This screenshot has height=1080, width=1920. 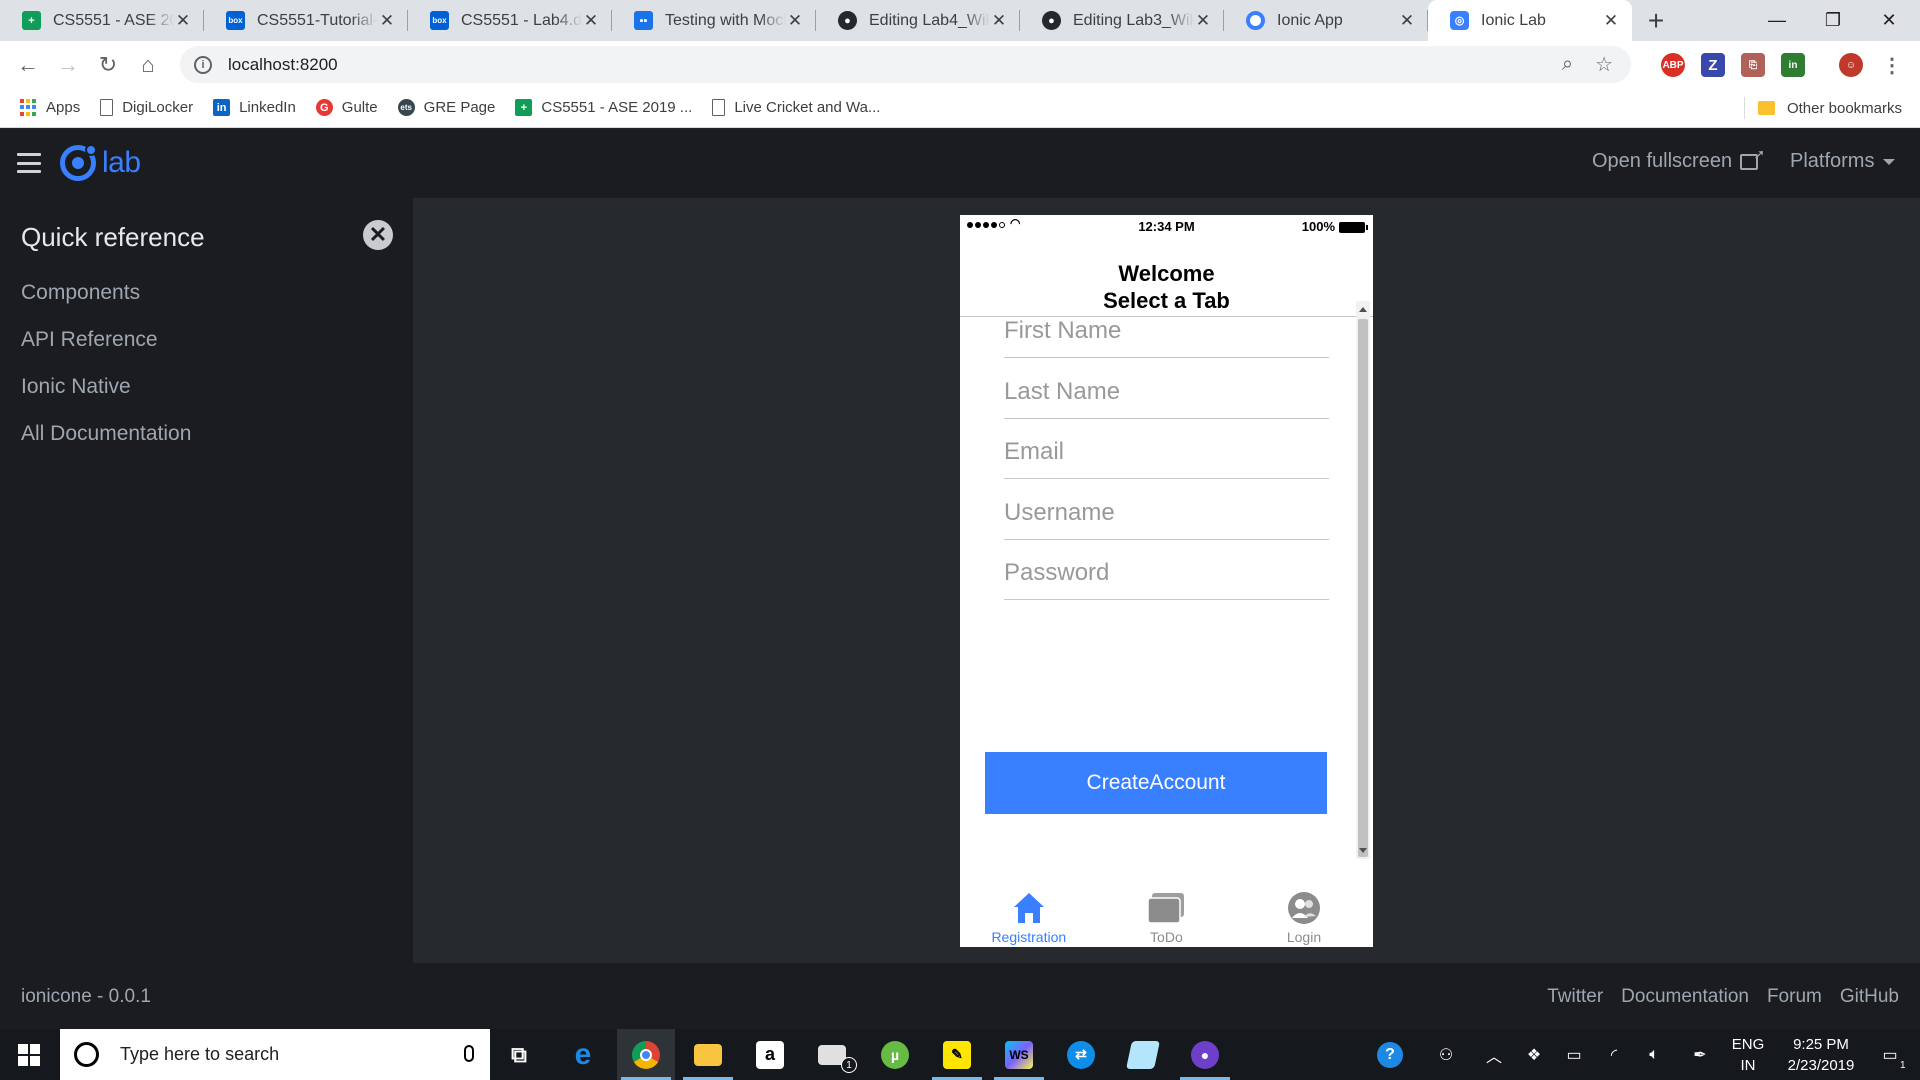 I want to click on adblock-icon: ABP, so click(x=1673, y=65).